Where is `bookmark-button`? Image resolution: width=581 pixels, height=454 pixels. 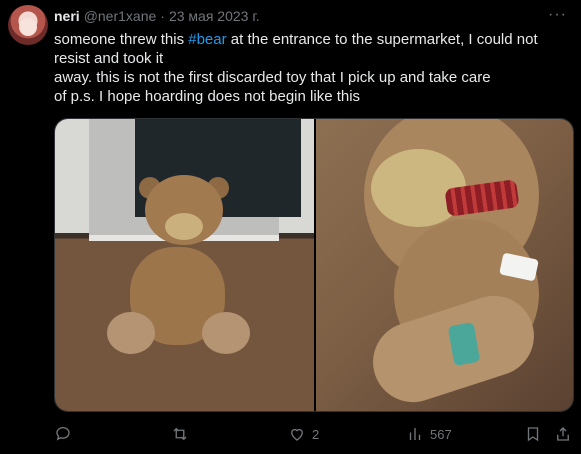
bookmark-button is located at coordinates (533, 434).